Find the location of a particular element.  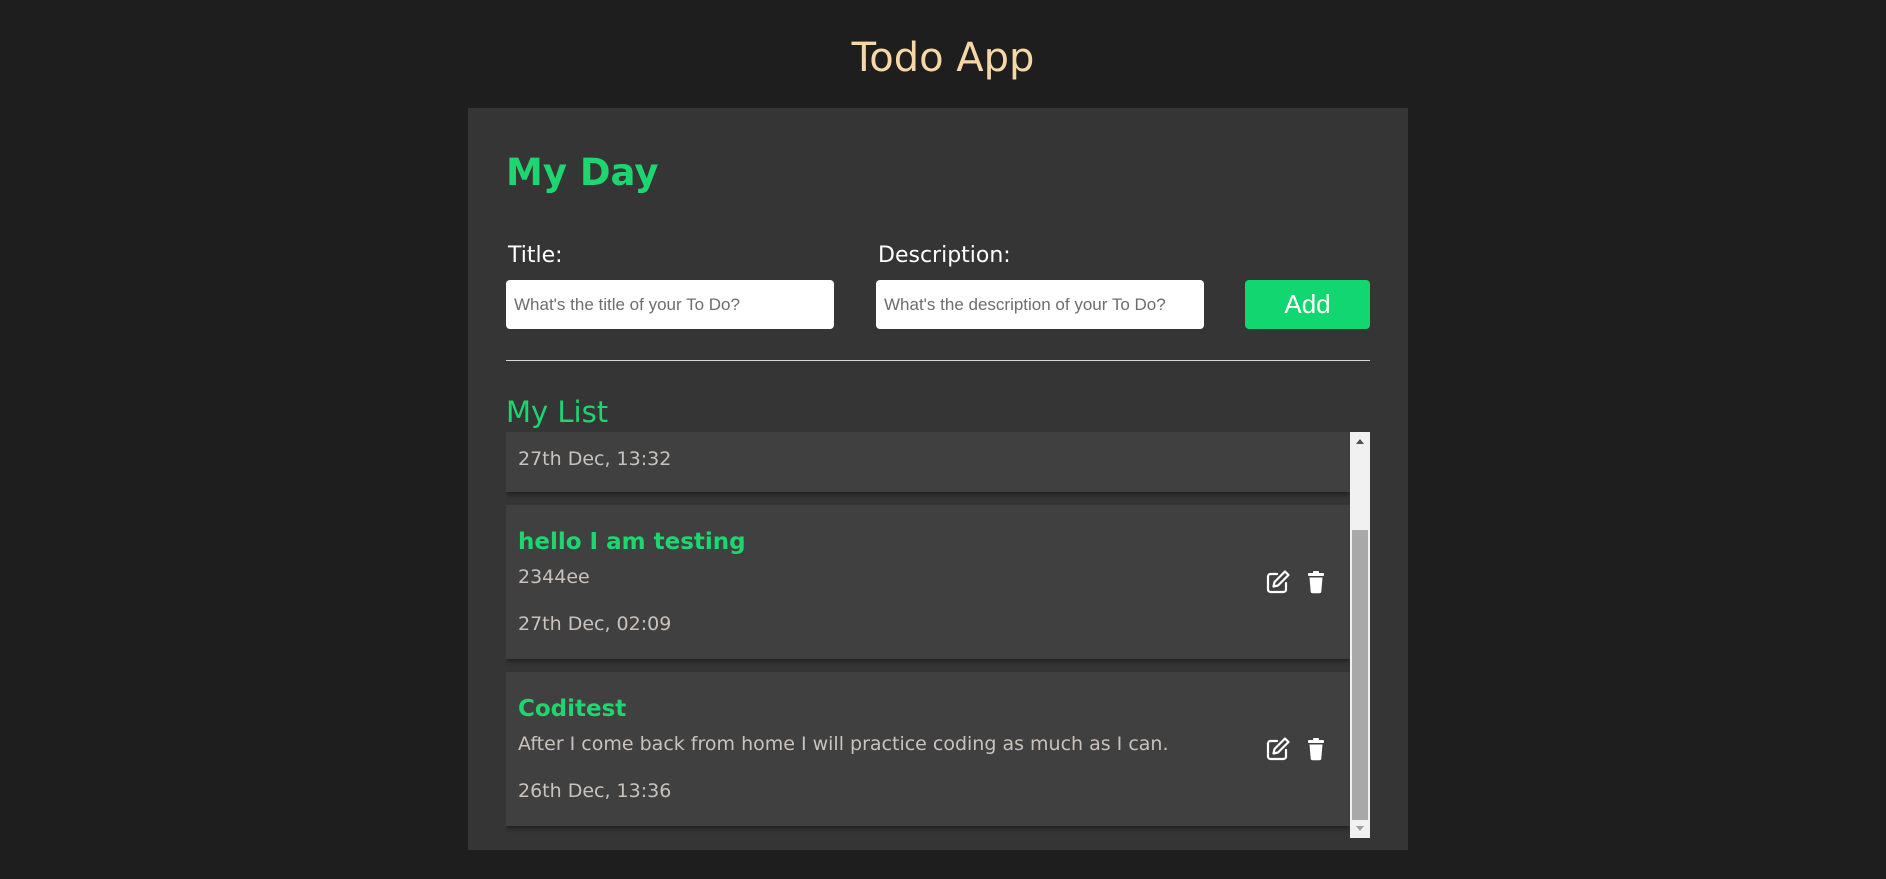

list-item: 27th Dec, 13:32 is located at coordinates (928, 462).